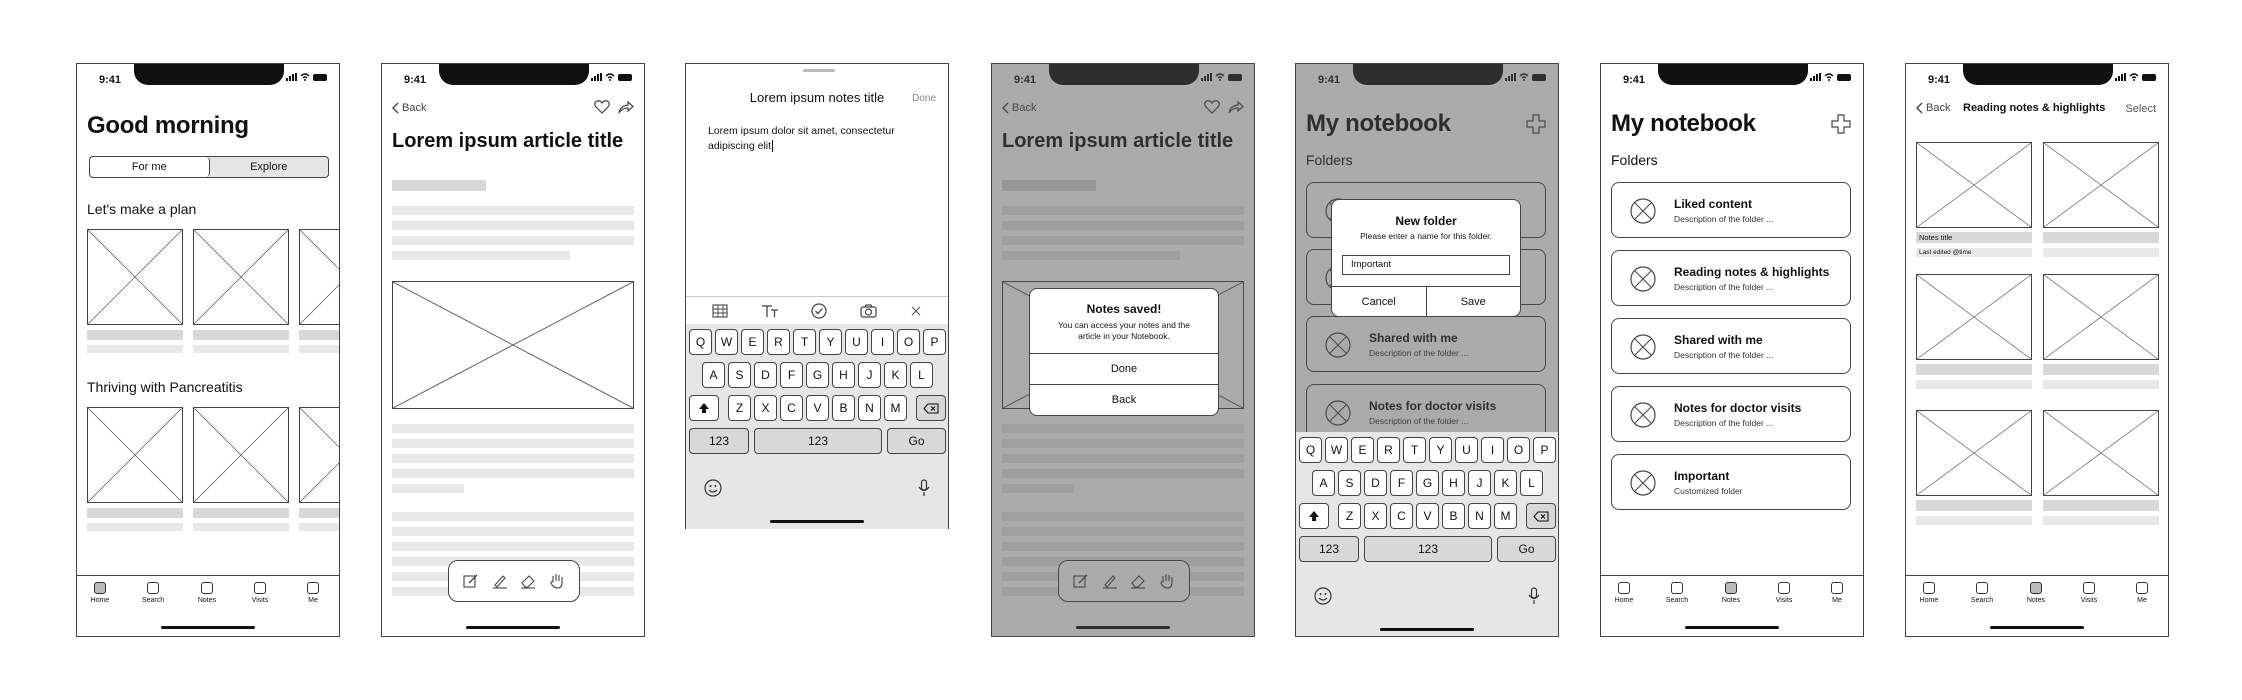 The image size is (2242, 700). Describe the element at coordinates (2140, 109) in the screenshot. I see `select-button: Select` at that location.